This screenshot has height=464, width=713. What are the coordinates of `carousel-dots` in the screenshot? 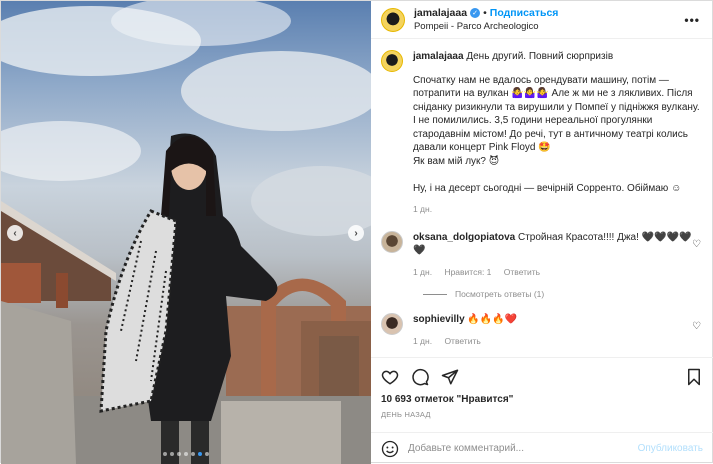 It's located at (186, 454).